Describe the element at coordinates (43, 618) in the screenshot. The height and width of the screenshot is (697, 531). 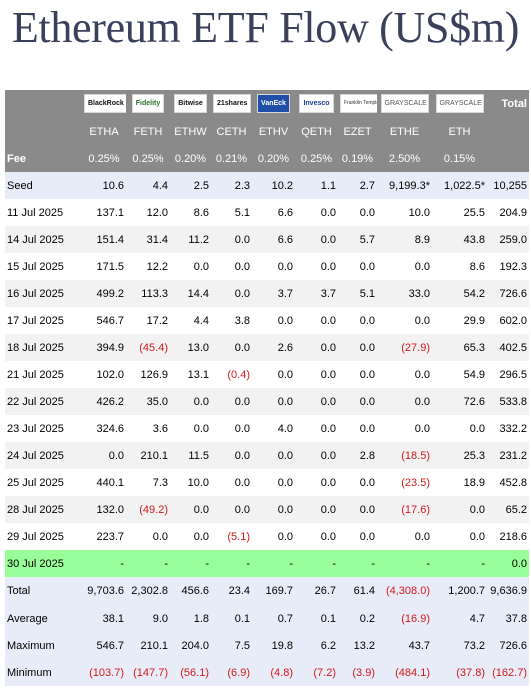
I see `row-label: Average` at that location.